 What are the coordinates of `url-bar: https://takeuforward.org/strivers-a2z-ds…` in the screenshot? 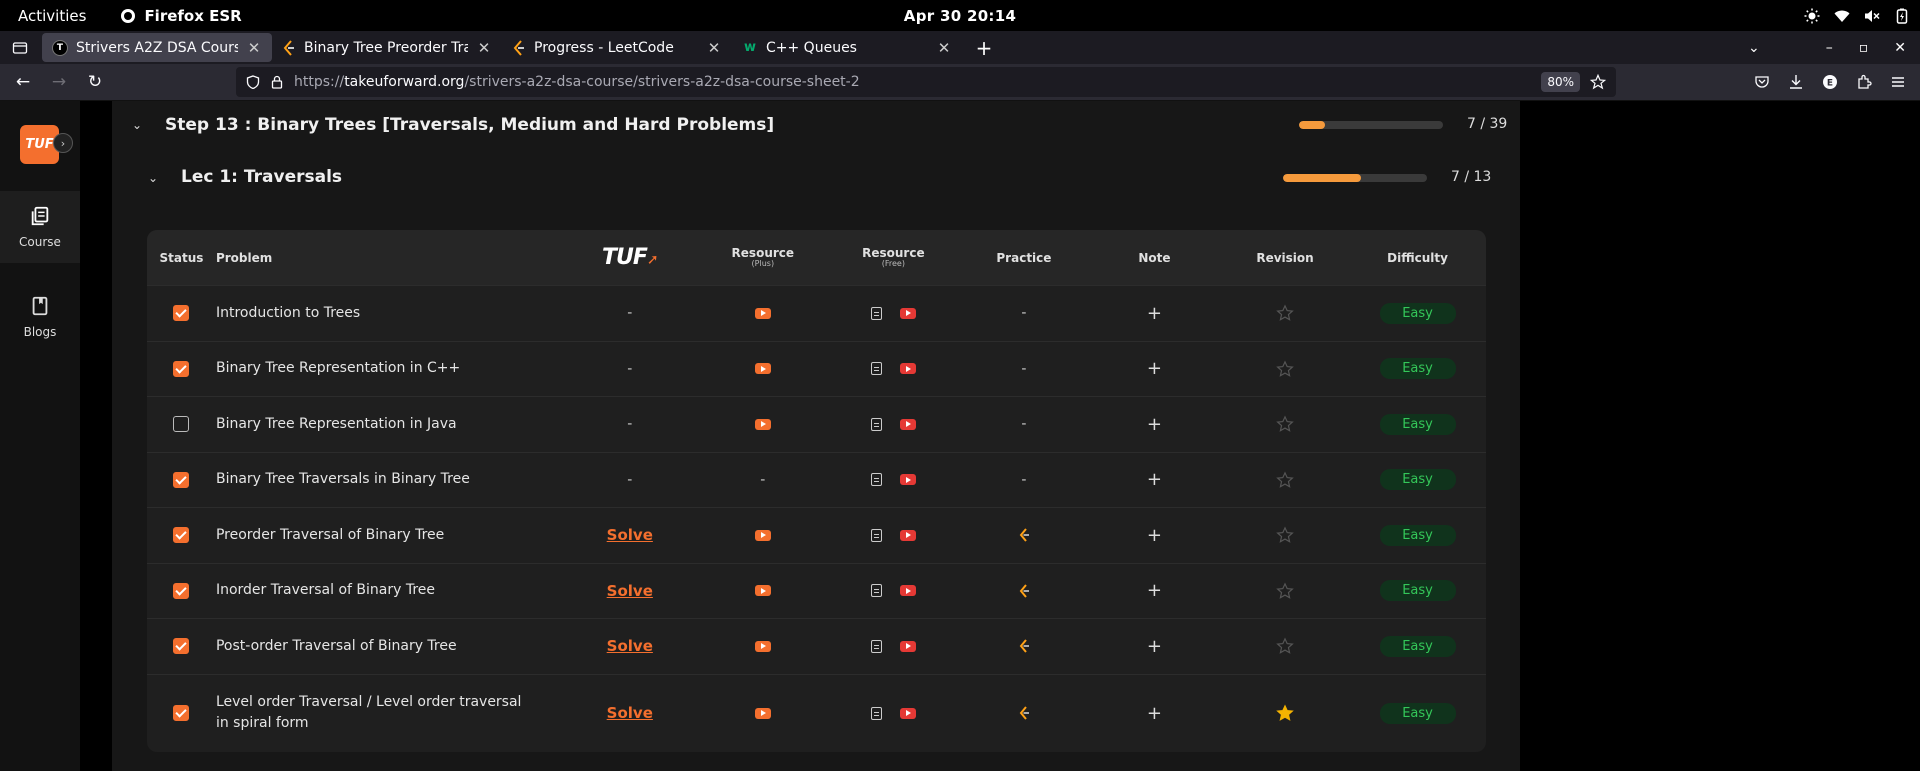 It's located at (926, 82).